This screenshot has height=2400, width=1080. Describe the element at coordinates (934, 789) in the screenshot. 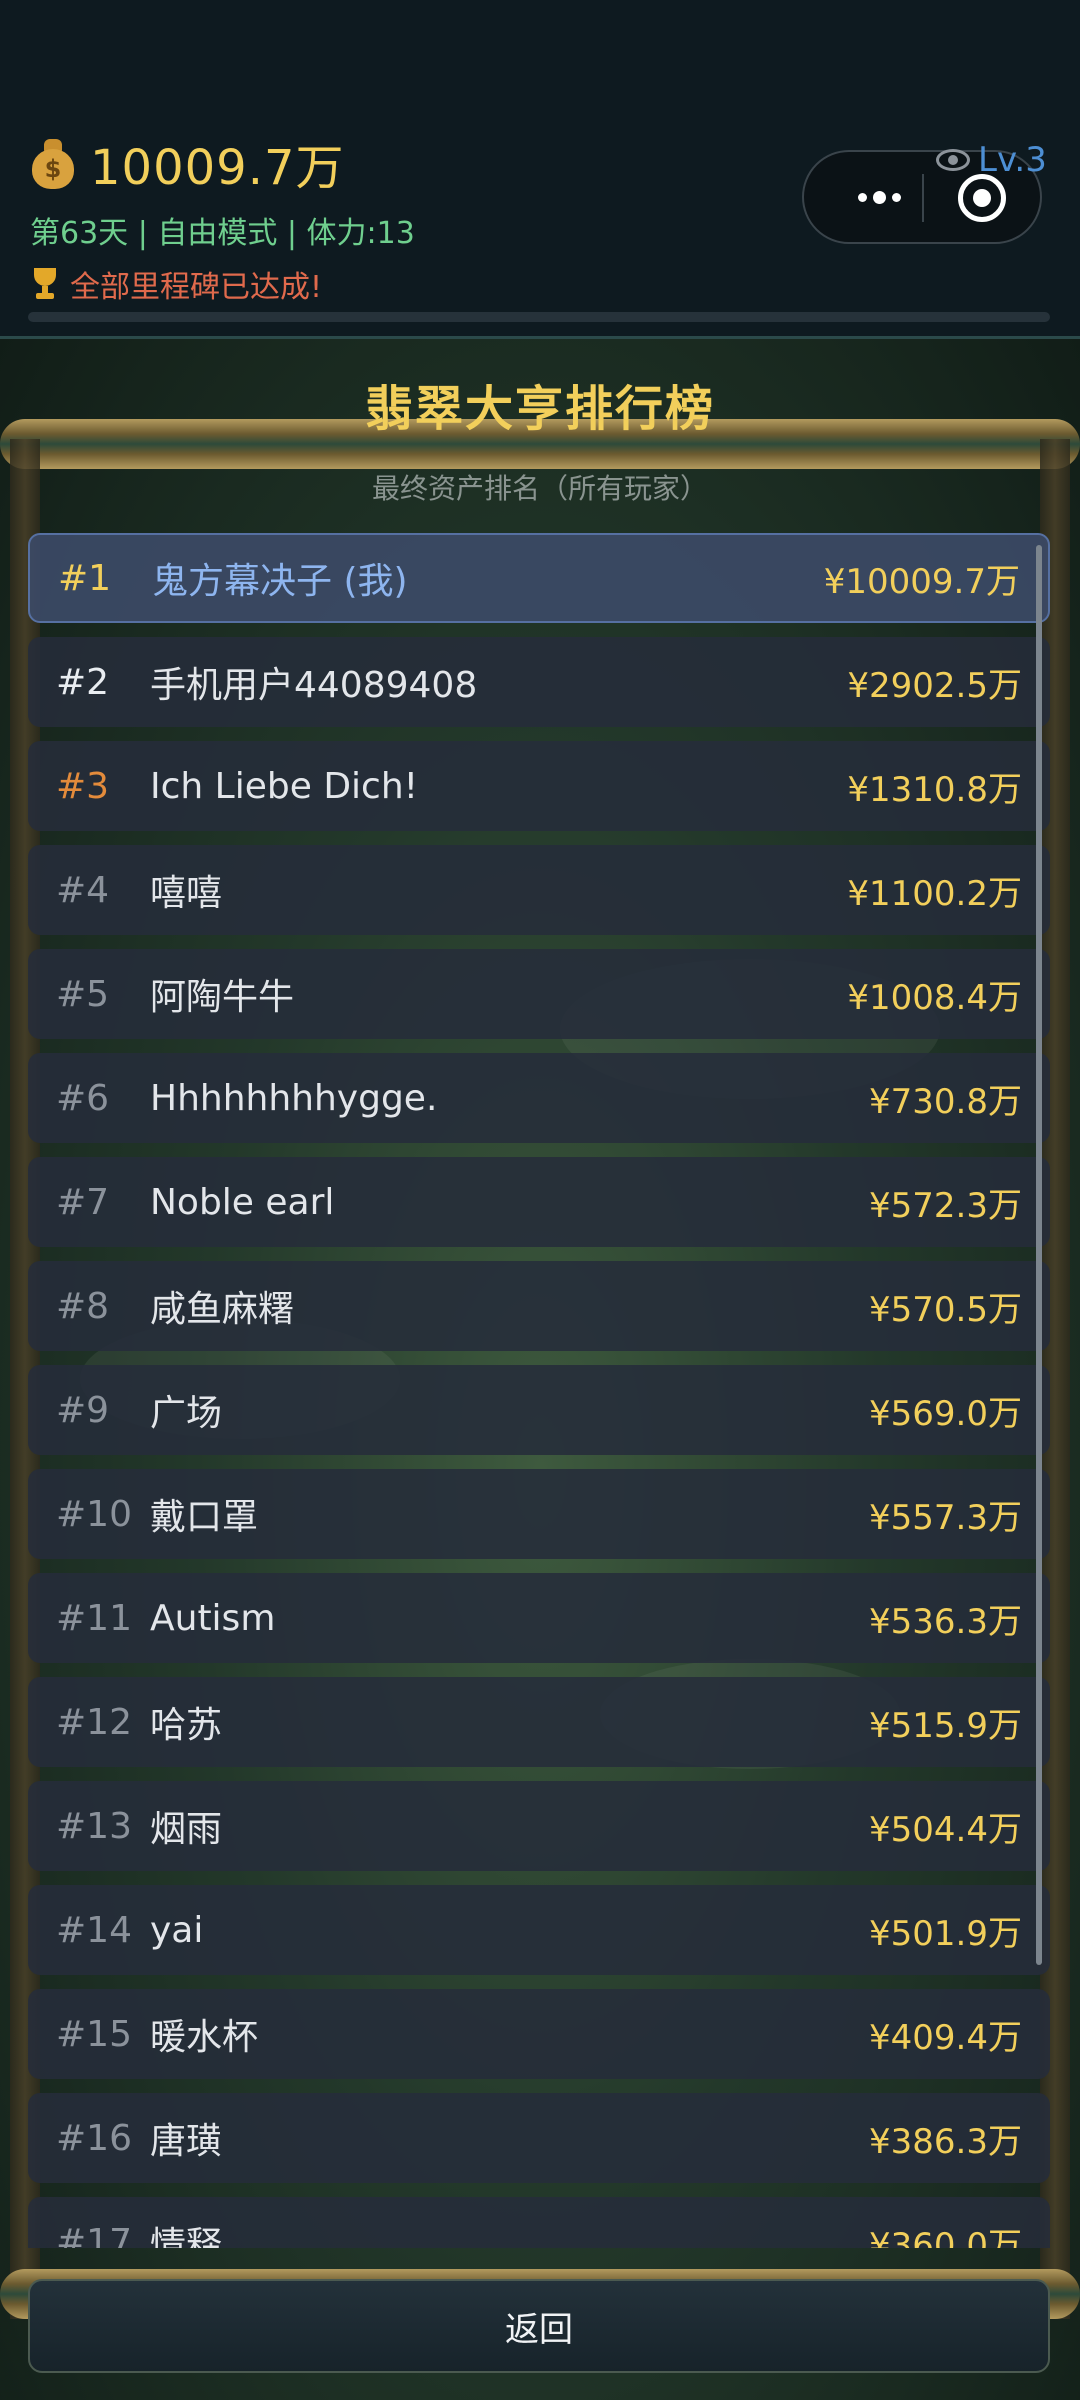

I see `player-assets: ¥1310.8万` at that location.